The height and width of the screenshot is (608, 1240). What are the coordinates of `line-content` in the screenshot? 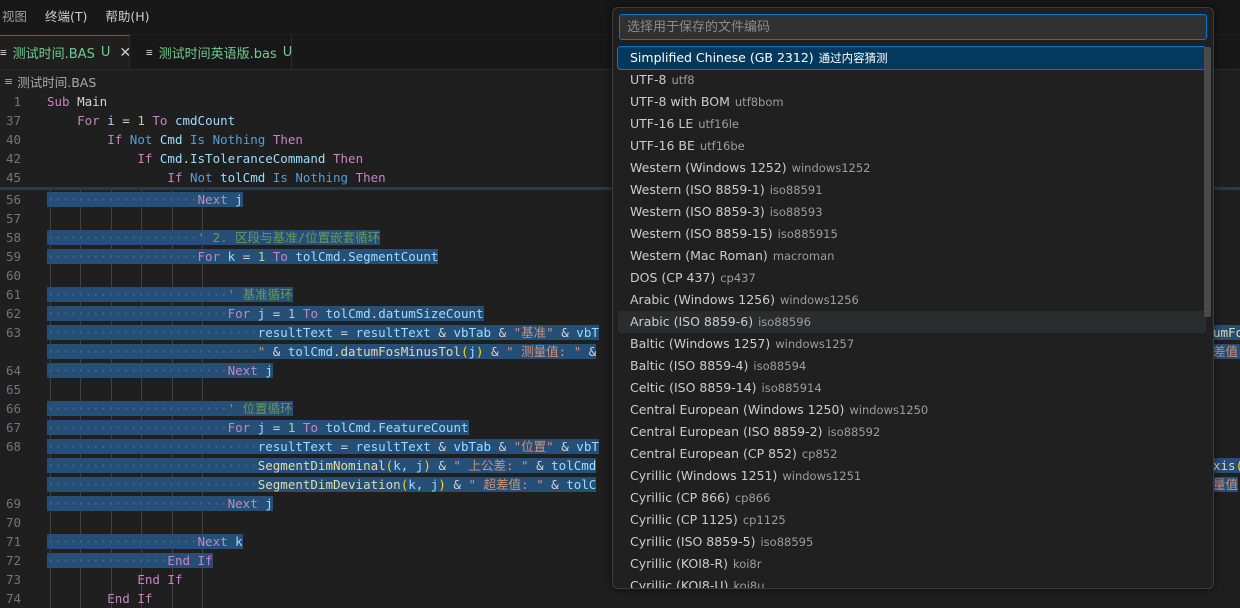 It's located at (58, 522).